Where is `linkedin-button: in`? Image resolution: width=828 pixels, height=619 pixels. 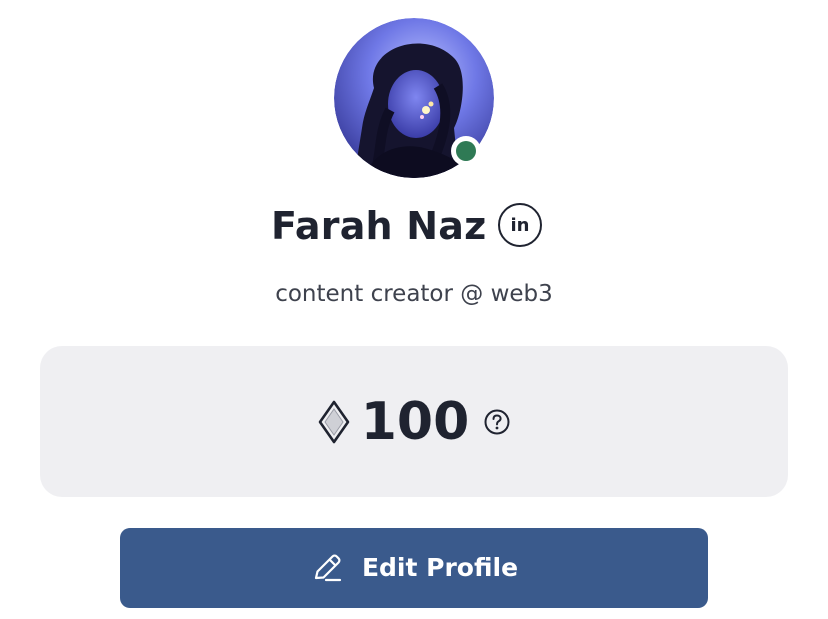 linkedin-button: in is located at coordinates (520, 225).